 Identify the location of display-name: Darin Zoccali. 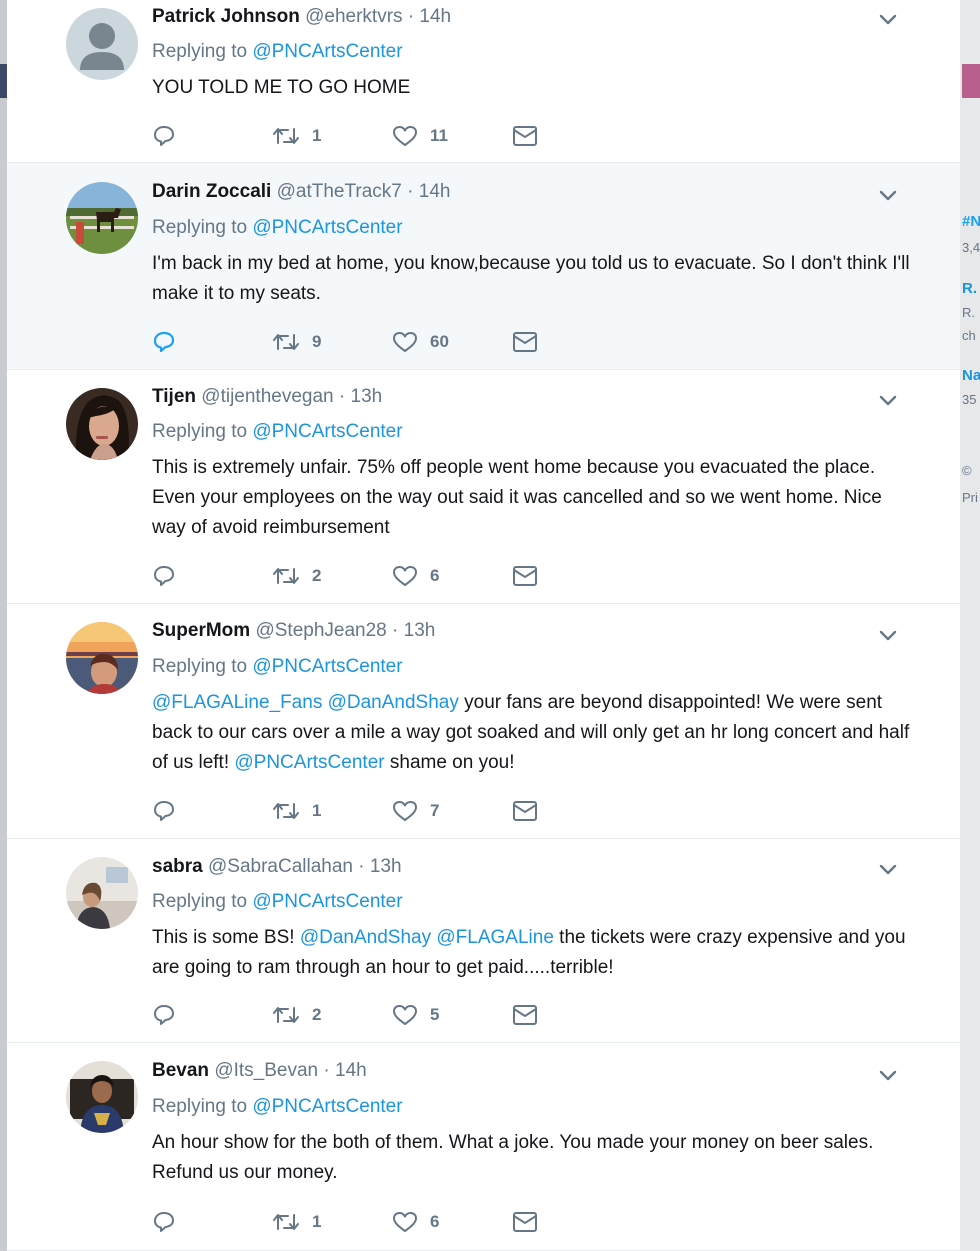
(211, 191).